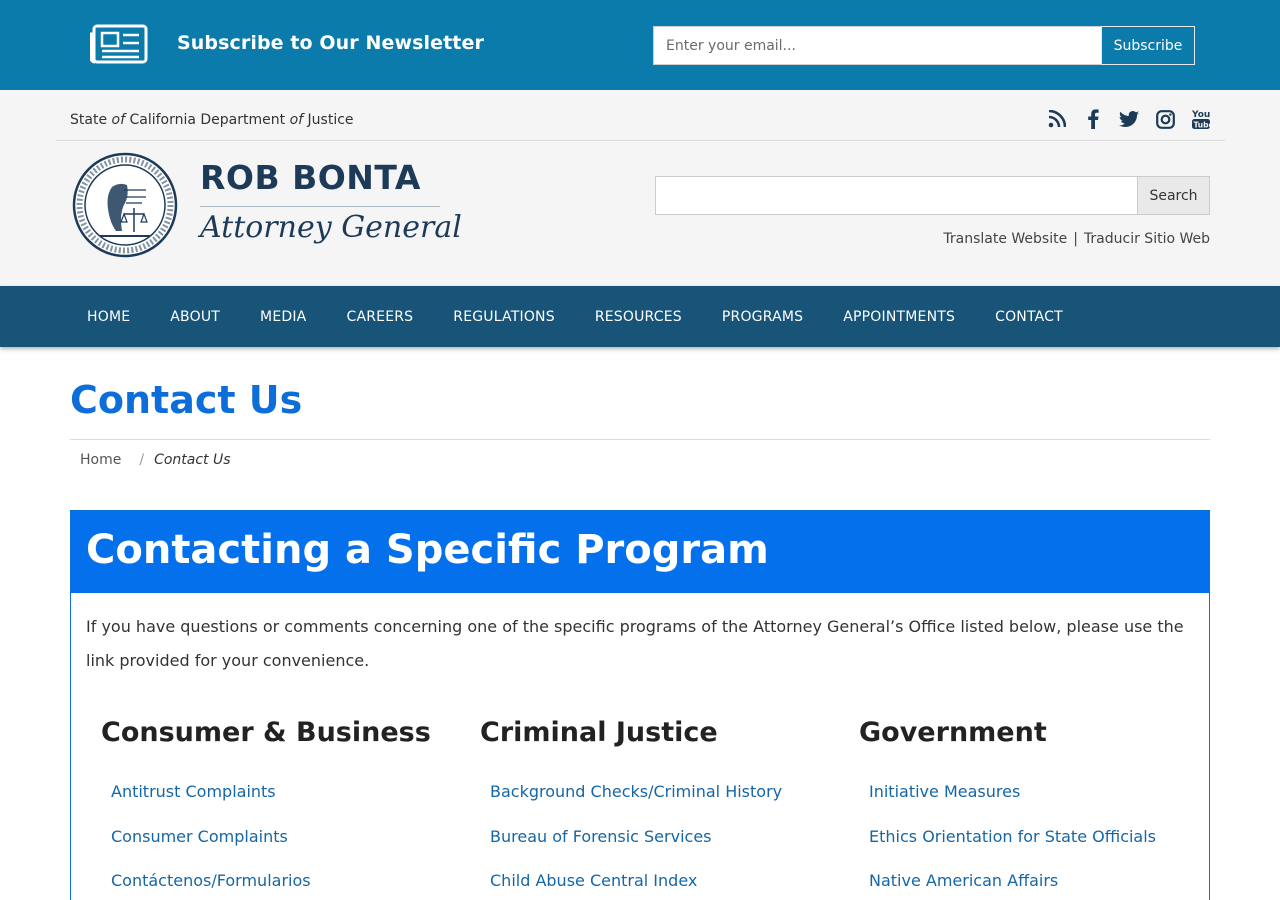 Image resolution: width=1280 pixels, height=900 pixels. Describe the element at coordinates (1029, 316) in the screenshot. I see `nav-item-contact: CONTACT` at that location.